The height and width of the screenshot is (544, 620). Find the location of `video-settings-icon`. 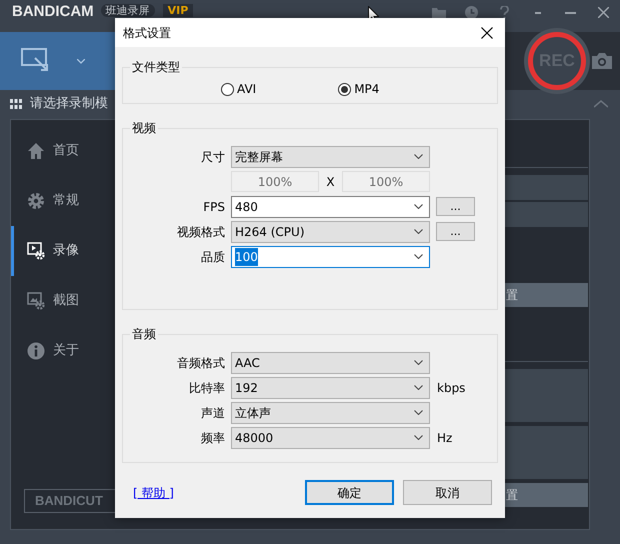

video-settings-icon is located at coordinates (36, 251).